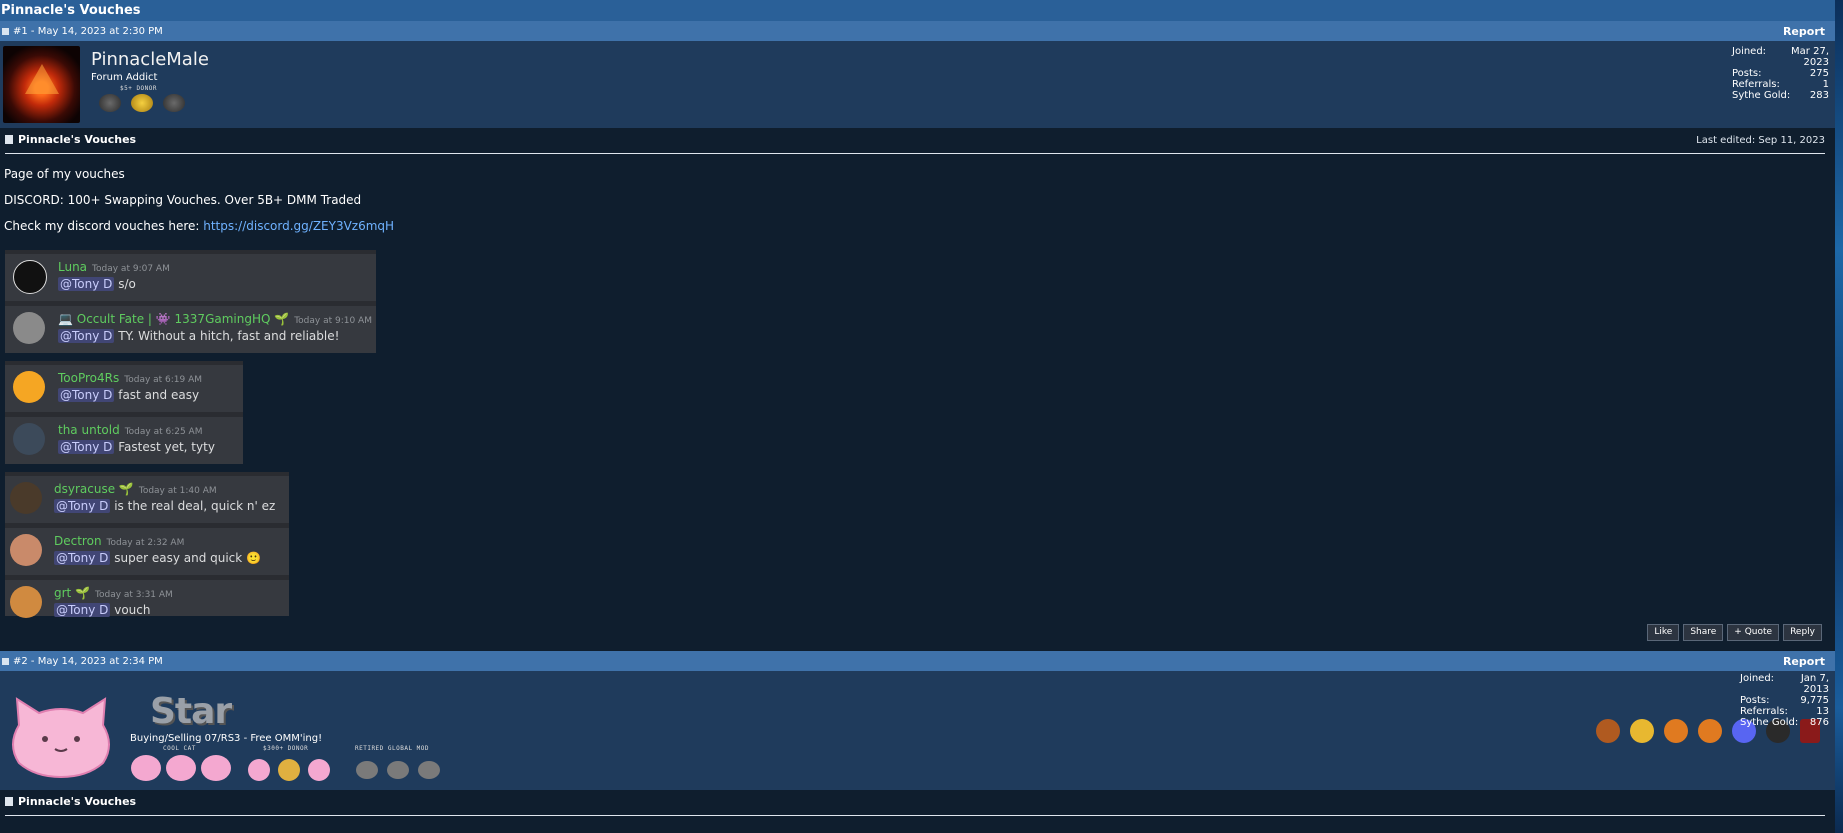  I want to click on content-title: Pinnacle's Vouches, so click(70, 801).